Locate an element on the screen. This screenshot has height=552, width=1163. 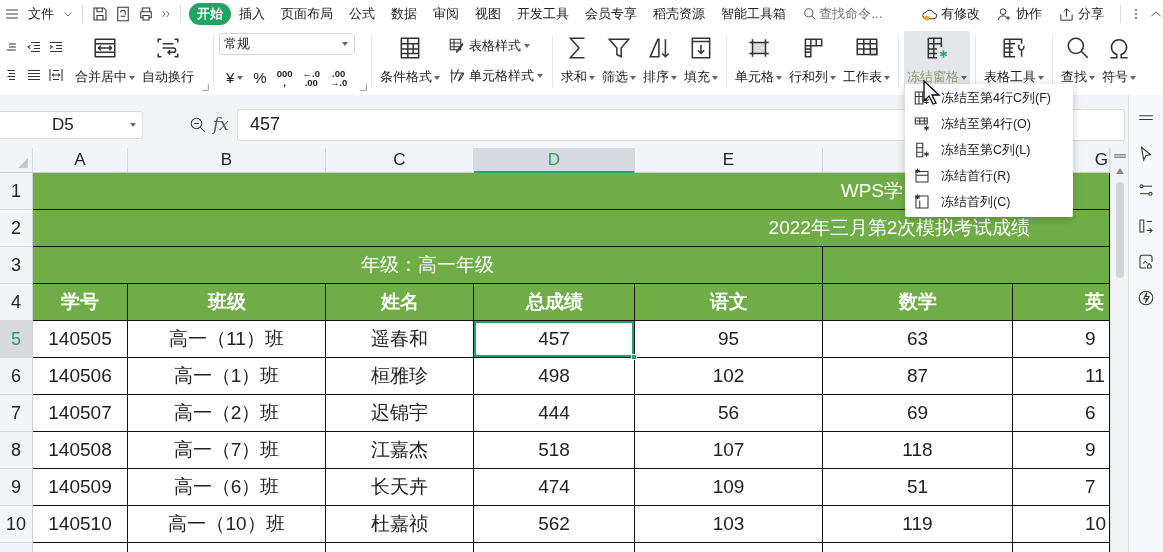
column-heading-cell: 数学 is located at coordinates (918, 302).